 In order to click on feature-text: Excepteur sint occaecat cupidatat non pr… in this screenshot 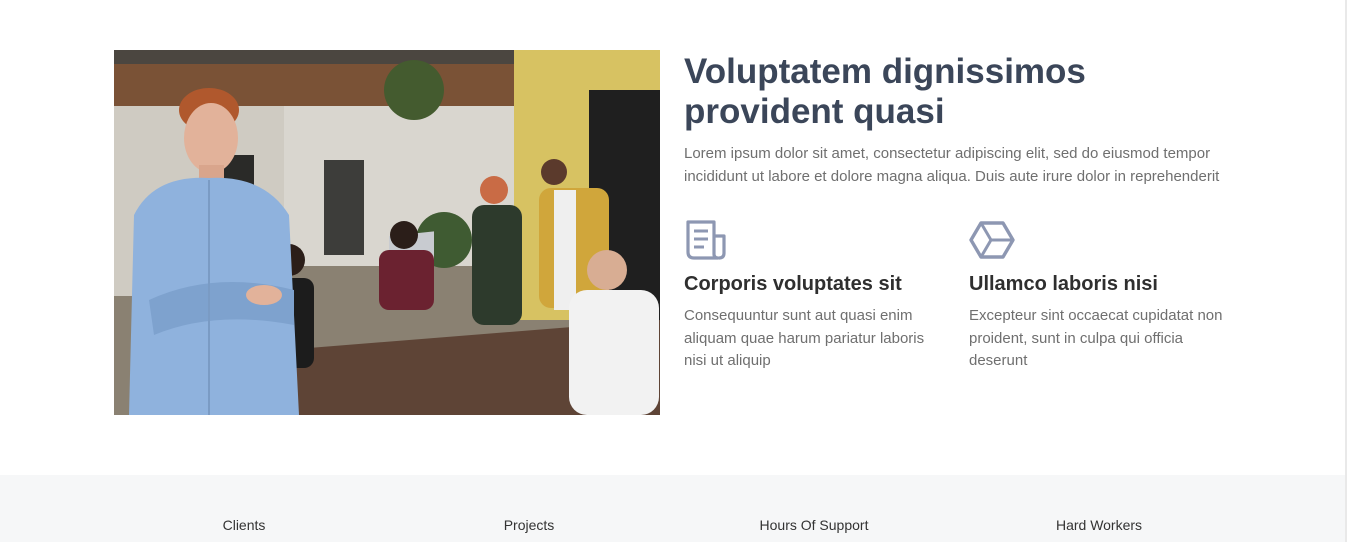, I will do `click(1096, 338)`.